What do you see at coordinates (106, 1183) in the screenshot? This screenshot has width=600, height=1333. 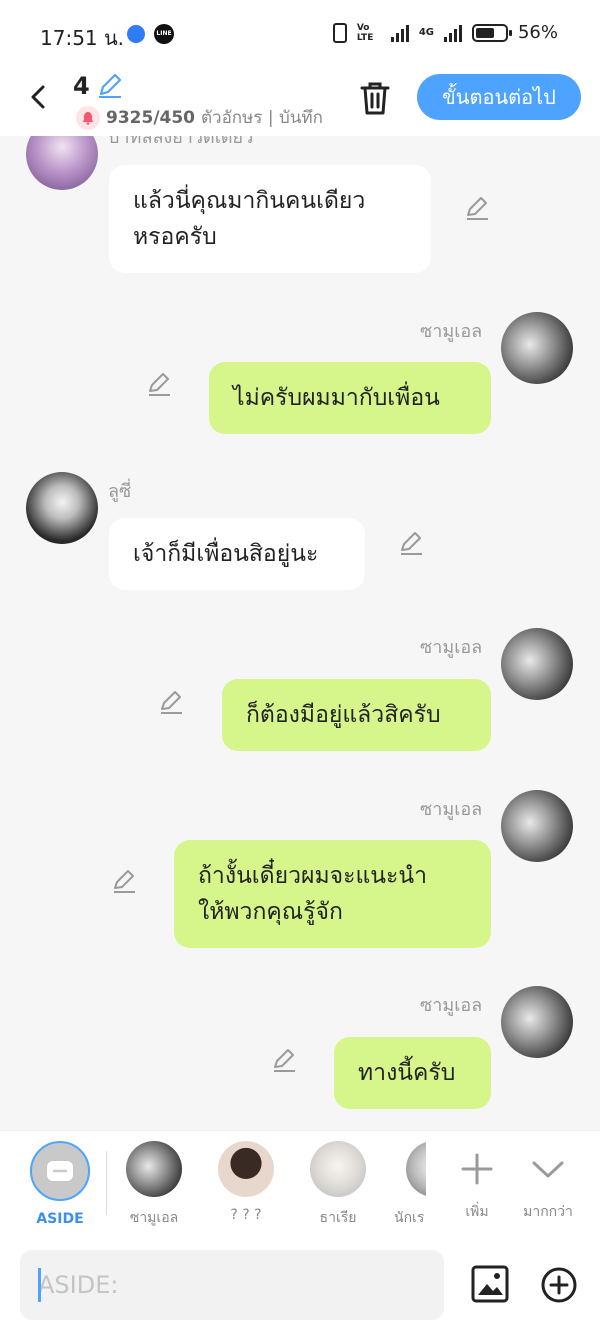 I see `divider` at bounding box center [106, 1183].